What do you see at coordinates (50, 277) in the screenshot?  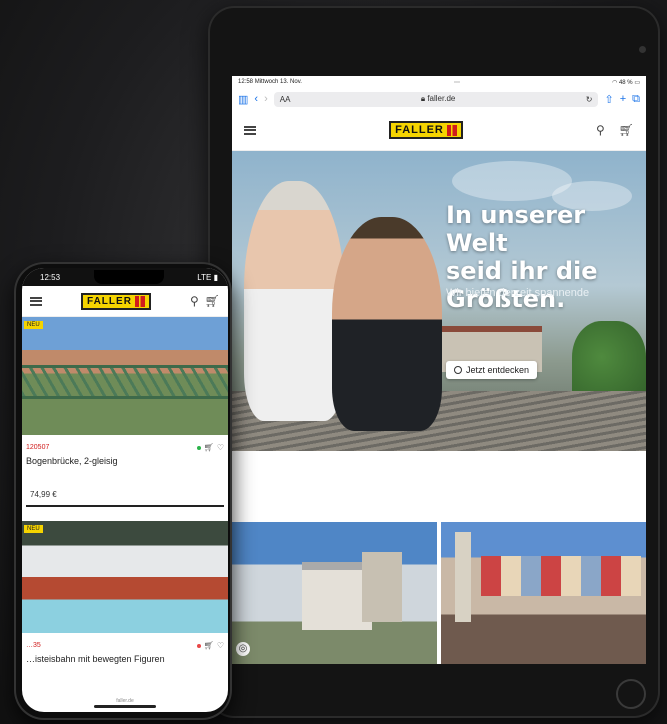 I see `phone-status-time: 12:53` at bounding box center [50, 277].